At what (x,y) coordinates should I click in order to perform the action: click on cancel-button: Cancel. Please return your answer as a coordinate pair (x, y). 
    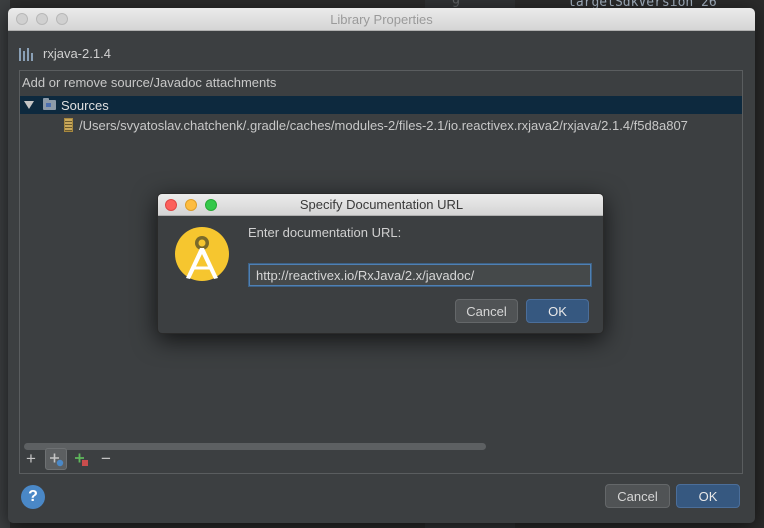
    Looking at the image, I should click on (637, 496).